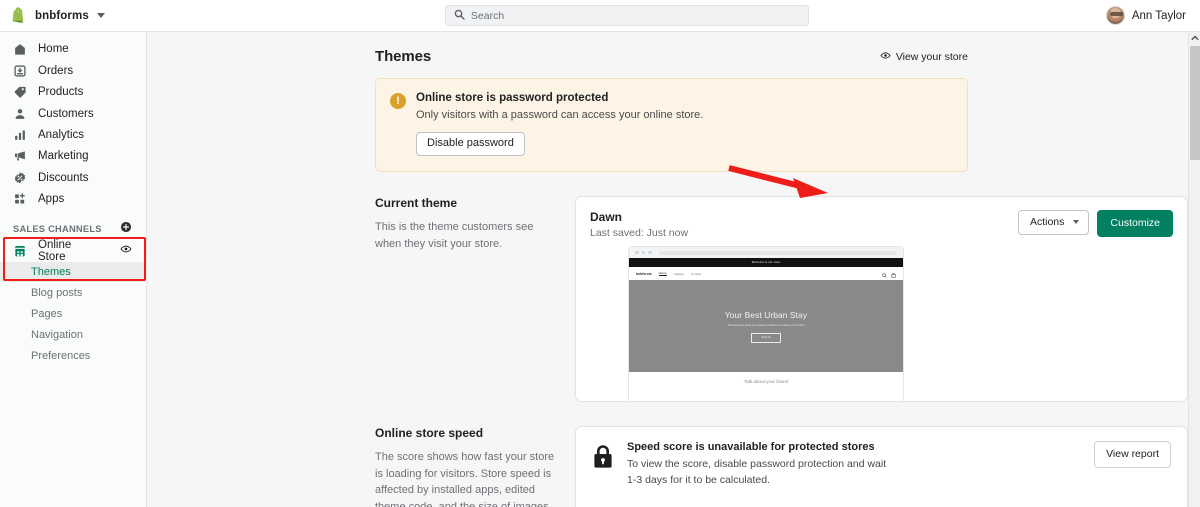  Describe the element at coordinates (1158, 15) in the screenshot. I see `user-name: Ann Taylor` at that location.